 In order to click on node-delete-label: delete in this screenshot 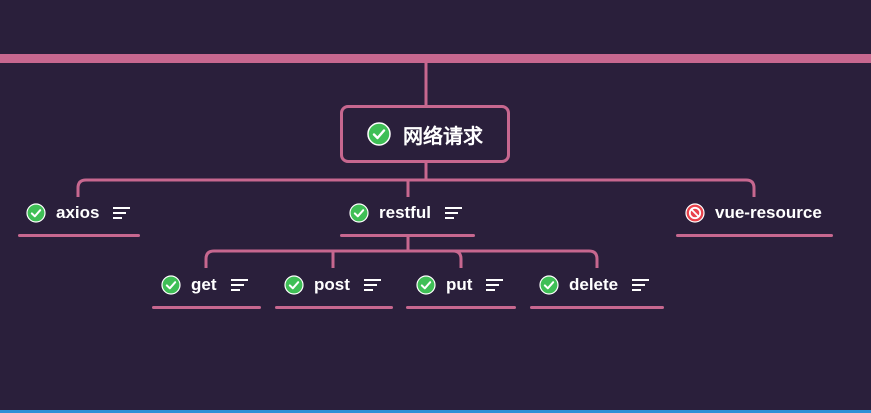, I will do `click(594, 284)`.